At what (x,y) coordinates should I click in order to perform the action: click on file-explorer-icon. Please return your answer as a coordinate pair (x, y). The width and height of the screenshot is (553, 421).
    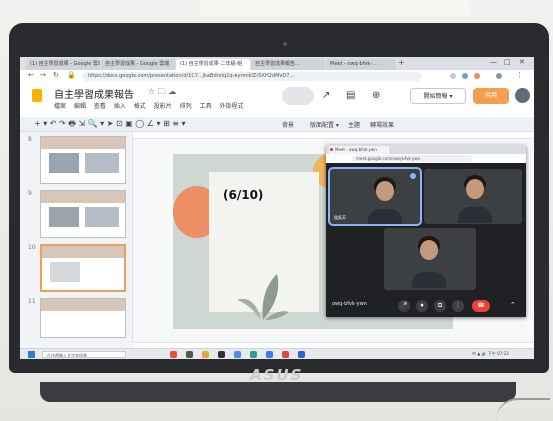
    Looking at the image, I should click on (205, 354).